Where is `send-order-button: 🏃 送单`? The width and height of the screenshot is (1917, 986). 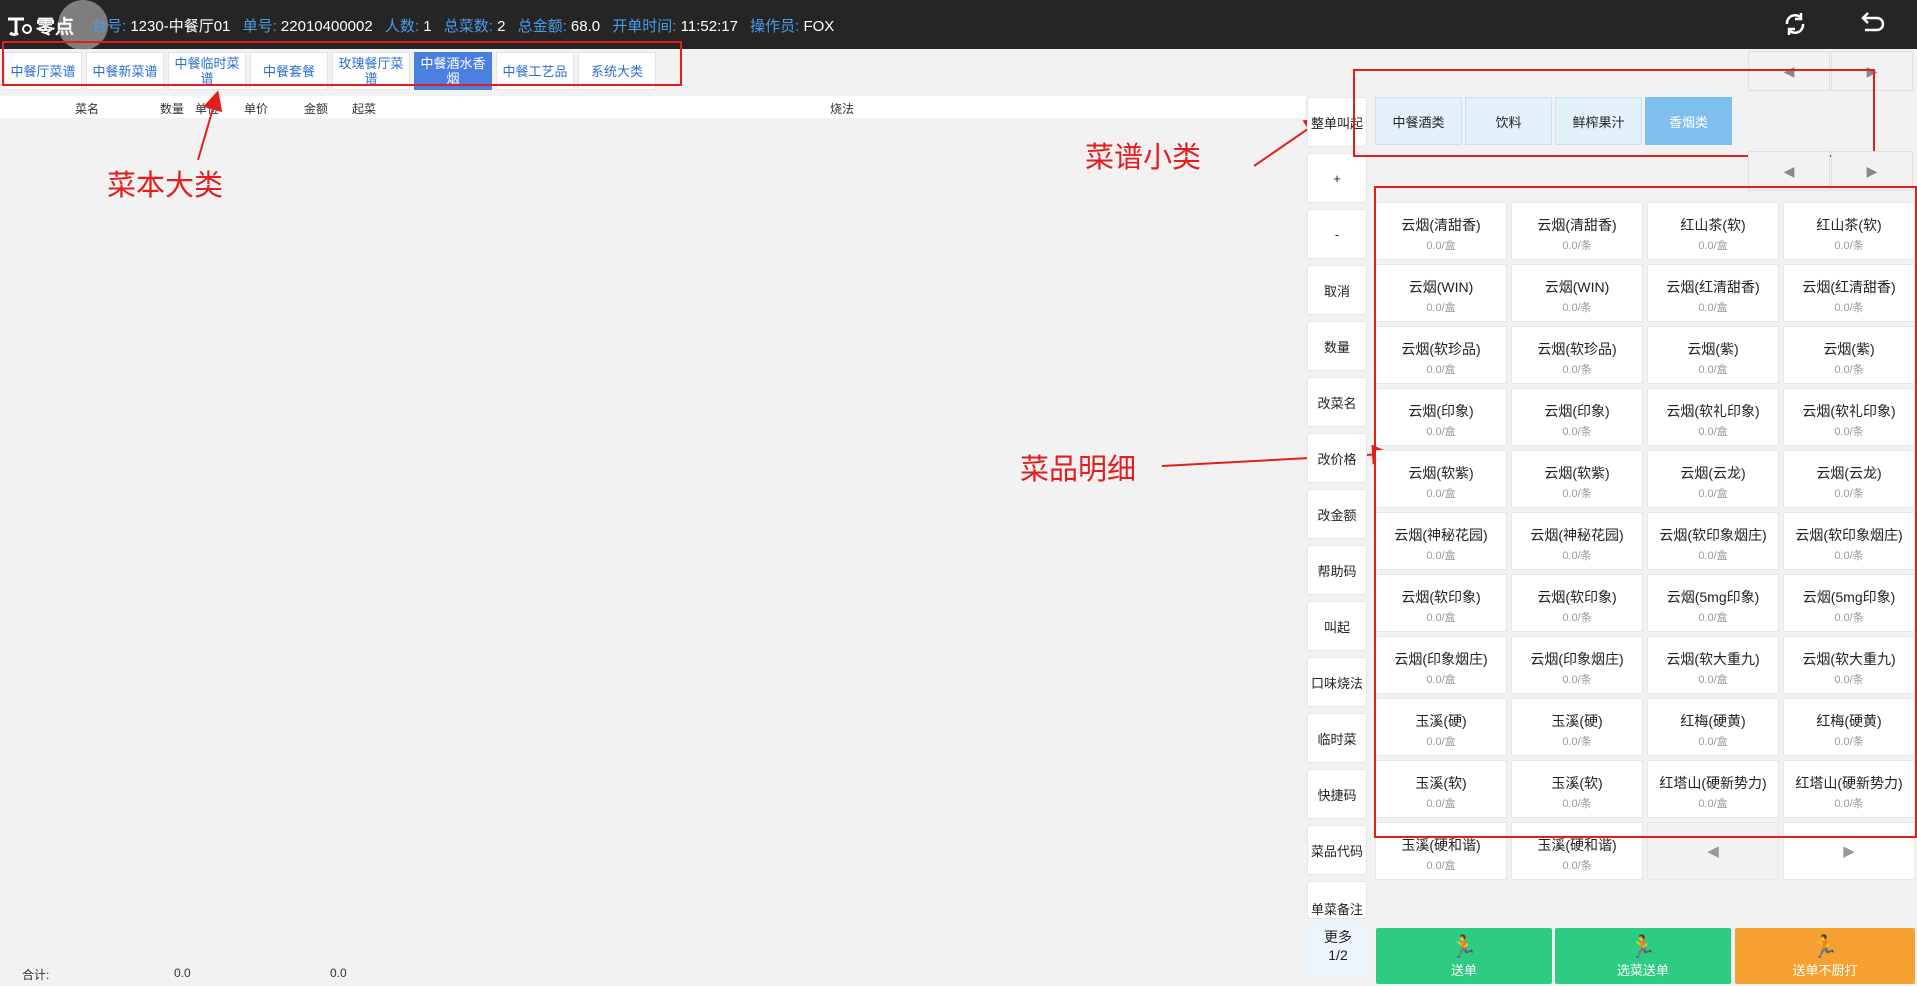 send-order-button: 🏃 送单 is located at coordinates (1464, 956).